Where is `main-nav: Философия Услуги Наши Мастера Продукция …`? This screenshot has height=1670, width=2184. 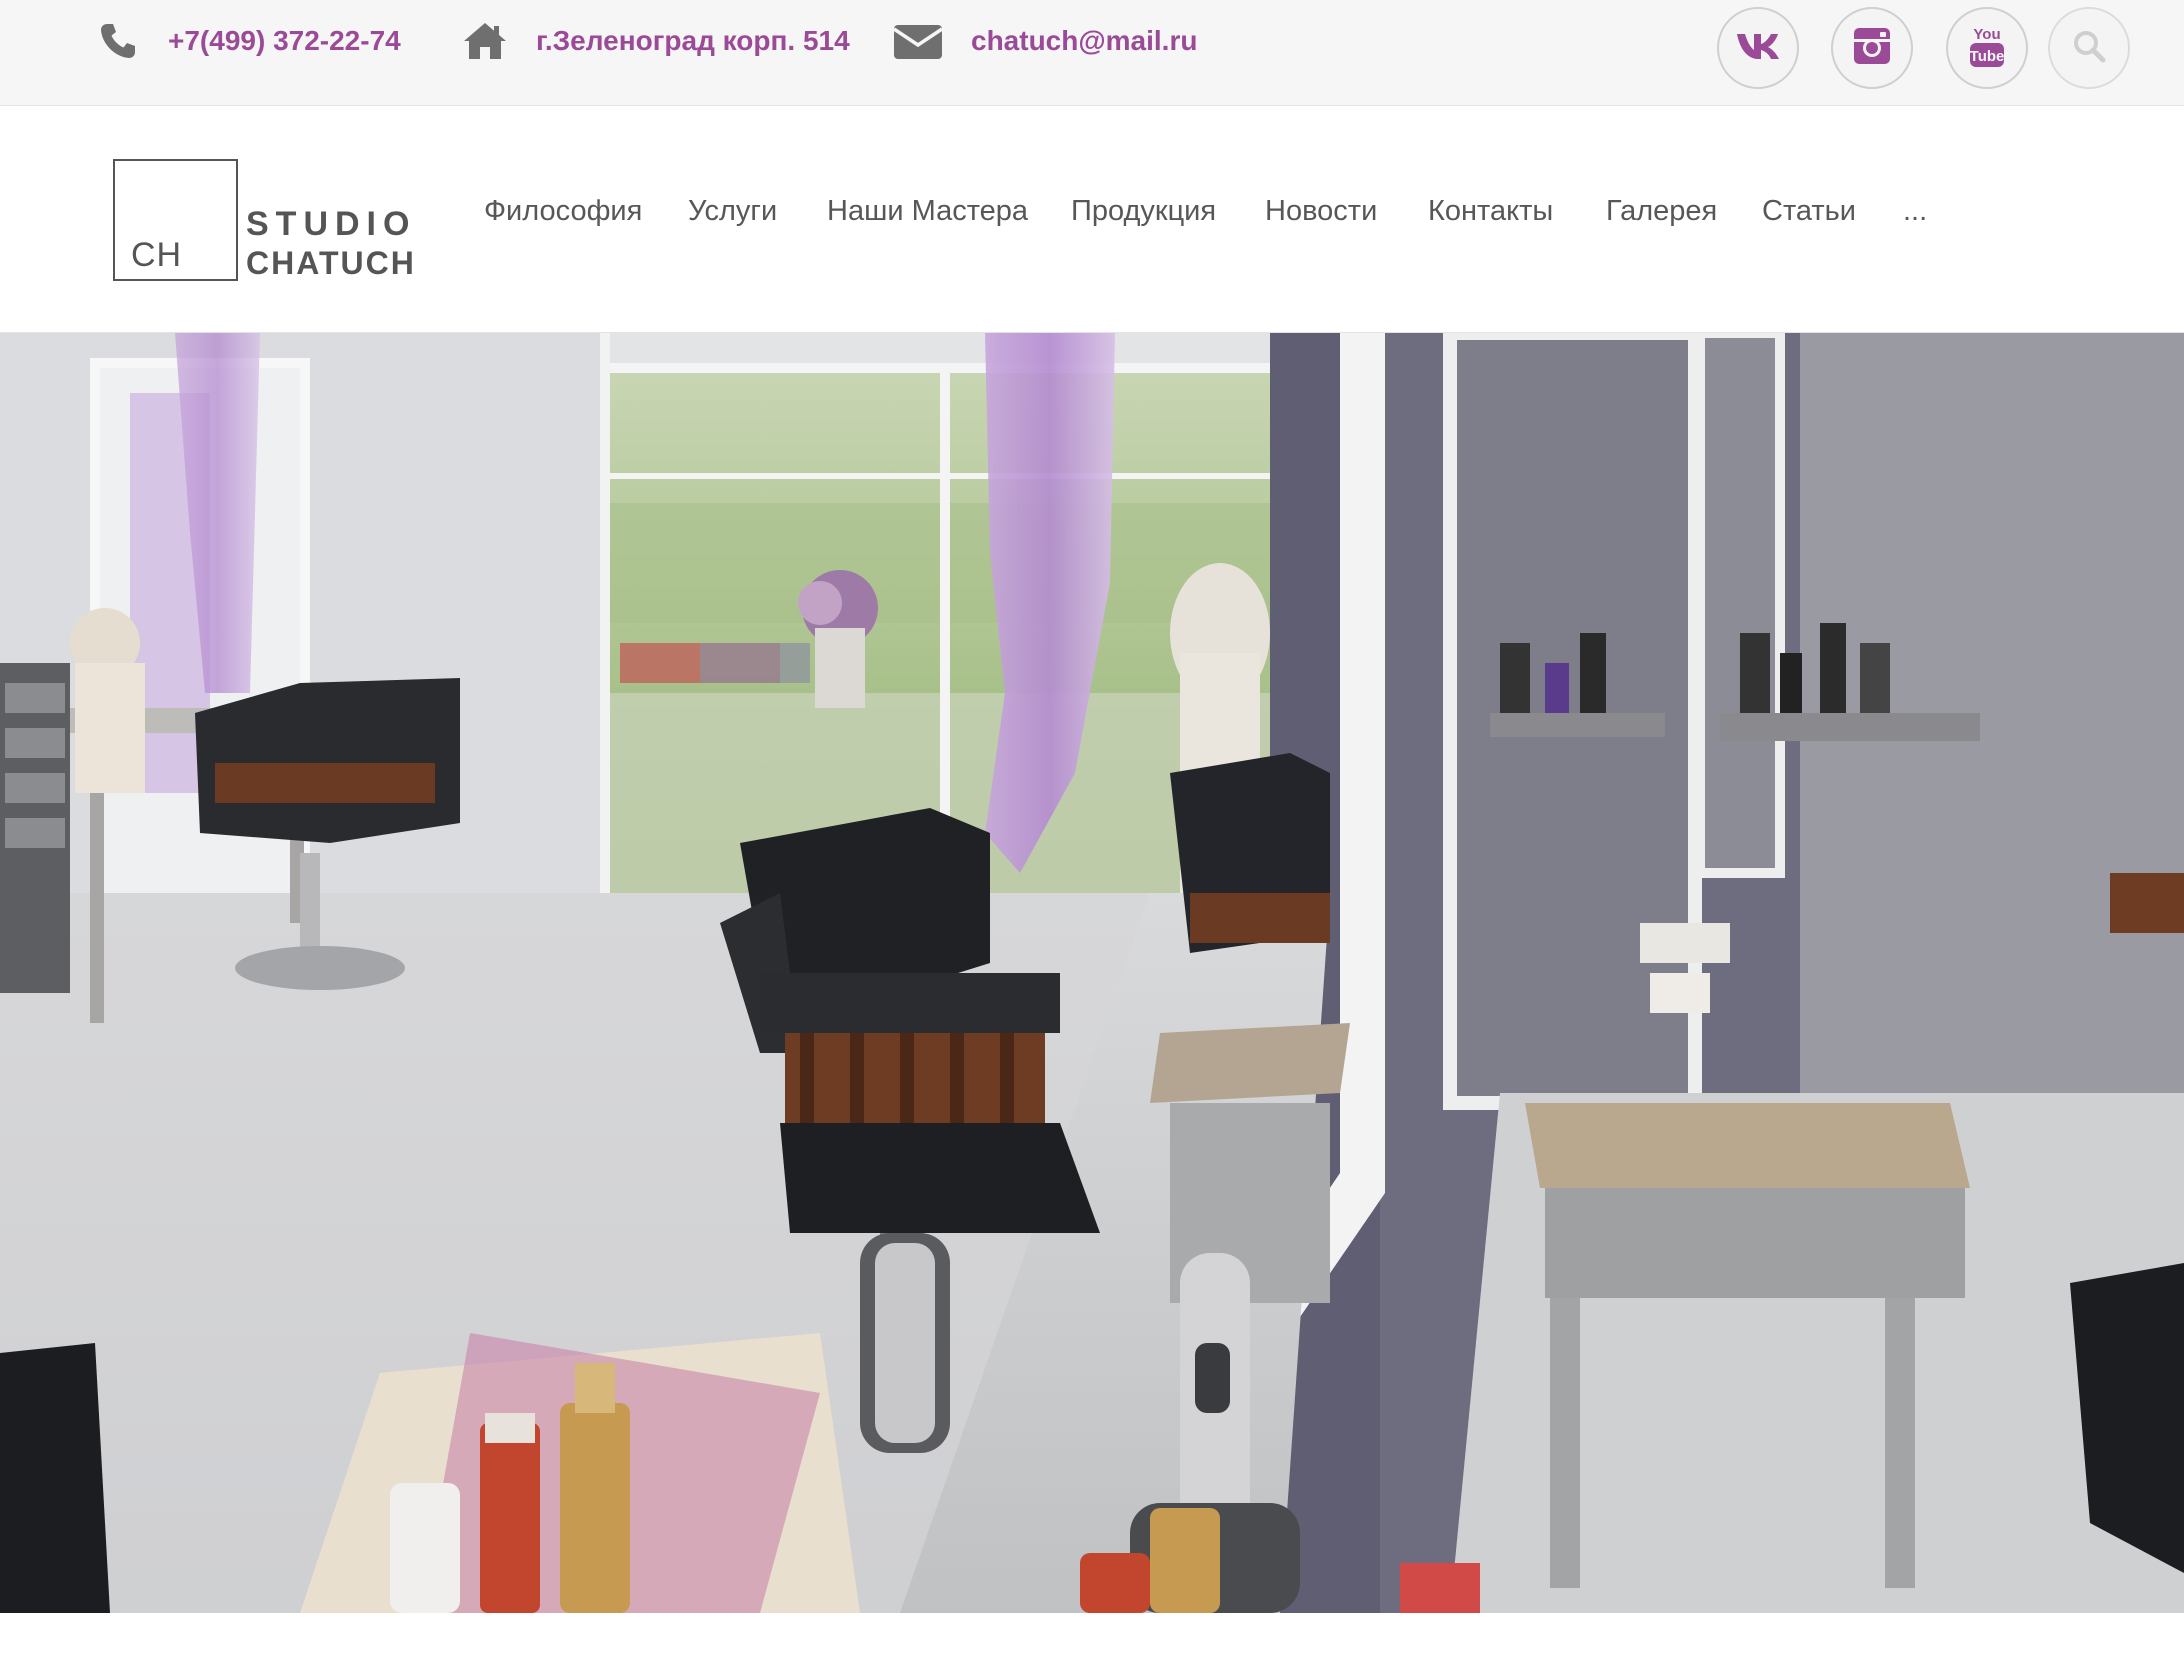
main-nav: Философия Услуги Наши Мастера Продукция … is located at coordinates (1092, 211).